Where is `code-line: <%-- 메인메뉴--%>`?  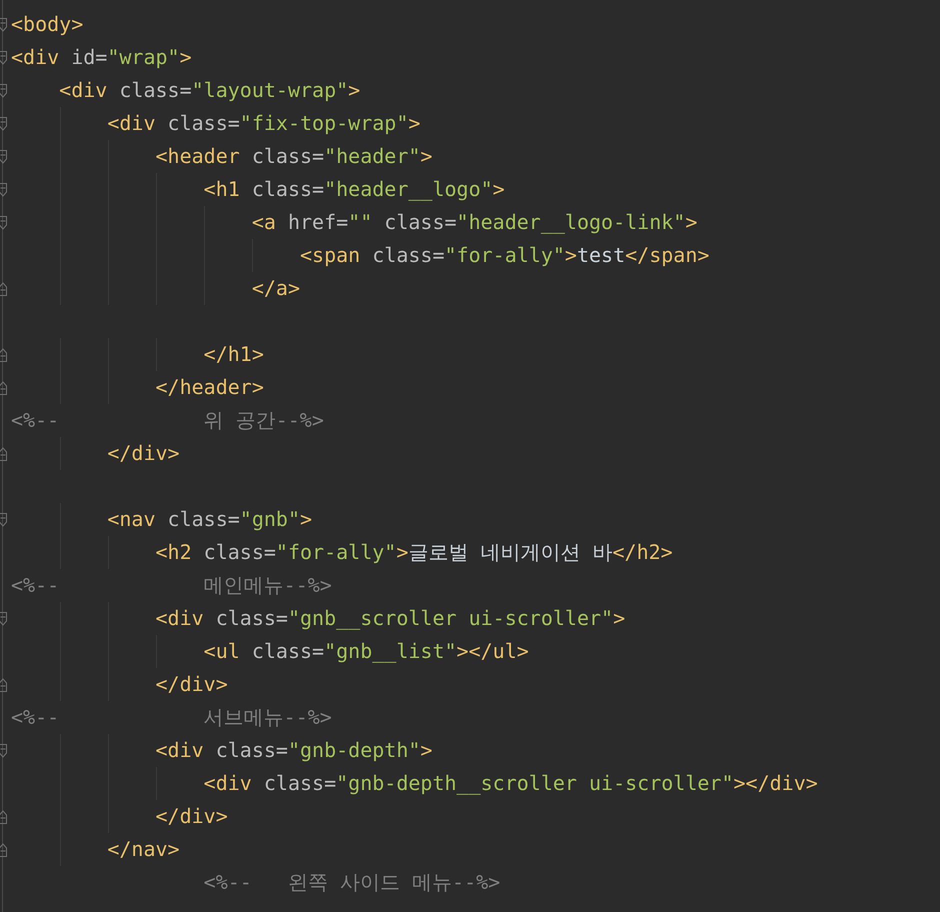
code-line: <%-- 메인메뉴--%> is located at coordinates (171, 585).